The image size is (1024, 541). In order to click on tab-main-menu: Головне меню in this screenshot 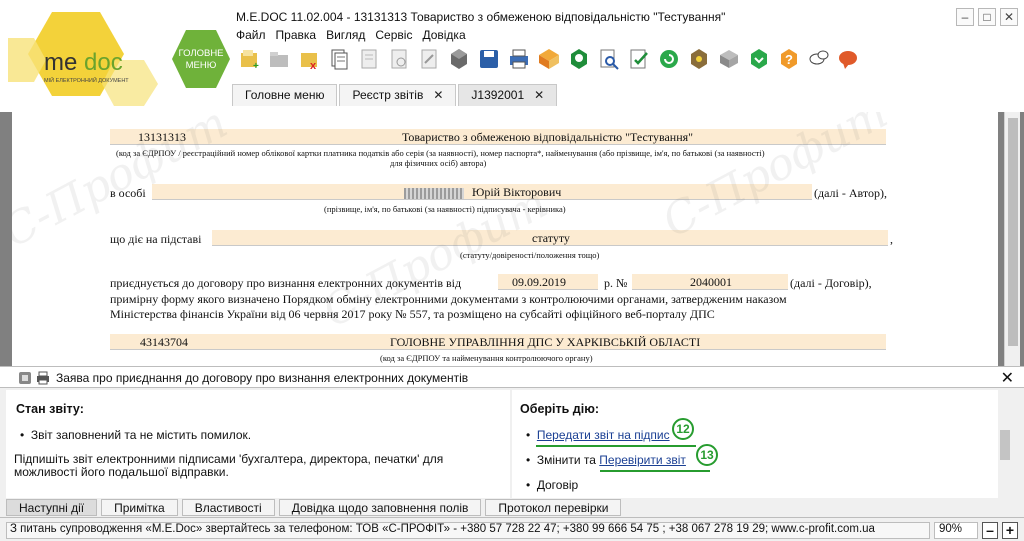, I will do `click(285, 95)`.